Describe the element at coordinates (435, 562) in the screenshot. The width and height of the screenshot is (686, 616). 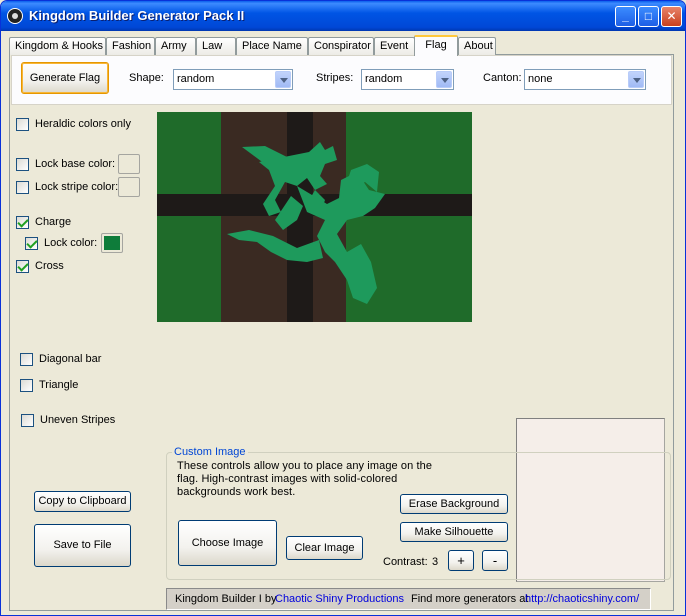
I see `contrast-value: 3` at that location.